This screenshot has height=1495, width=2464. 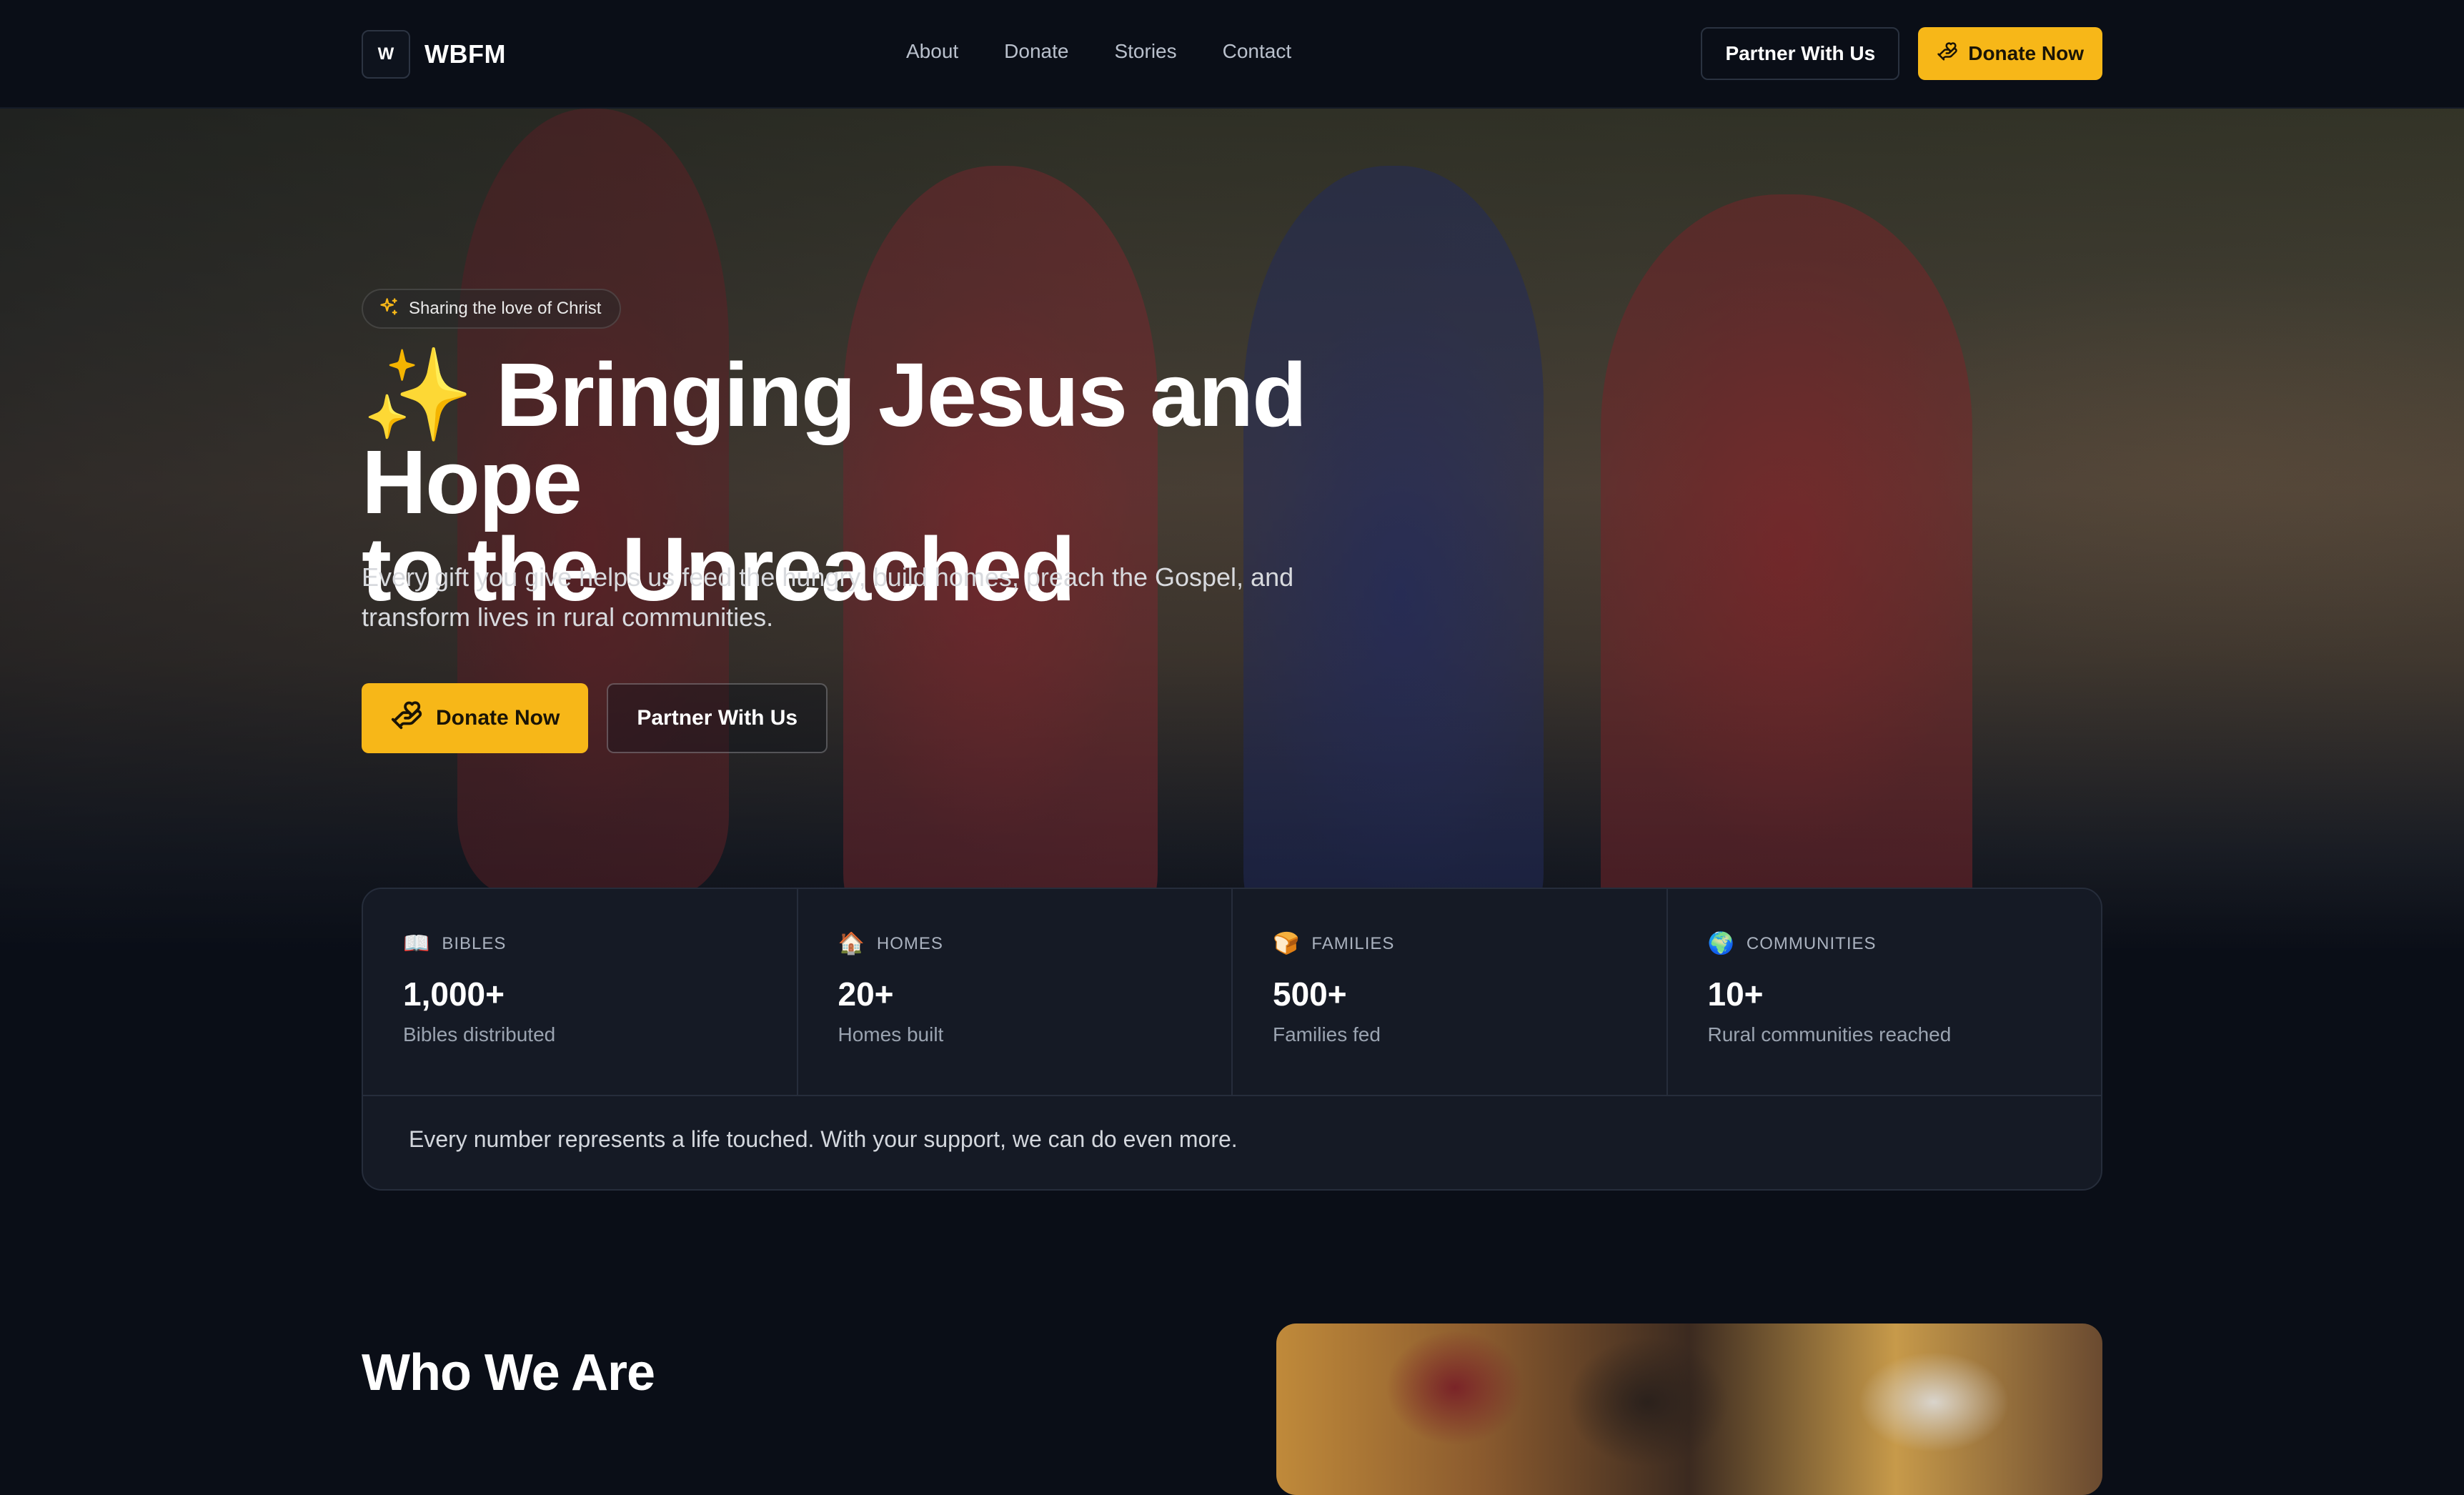 What do you see at coordinates (1689, 1409) in the screenshot?
I see `who-we-are-image` at bounding box center [1689, 1409].